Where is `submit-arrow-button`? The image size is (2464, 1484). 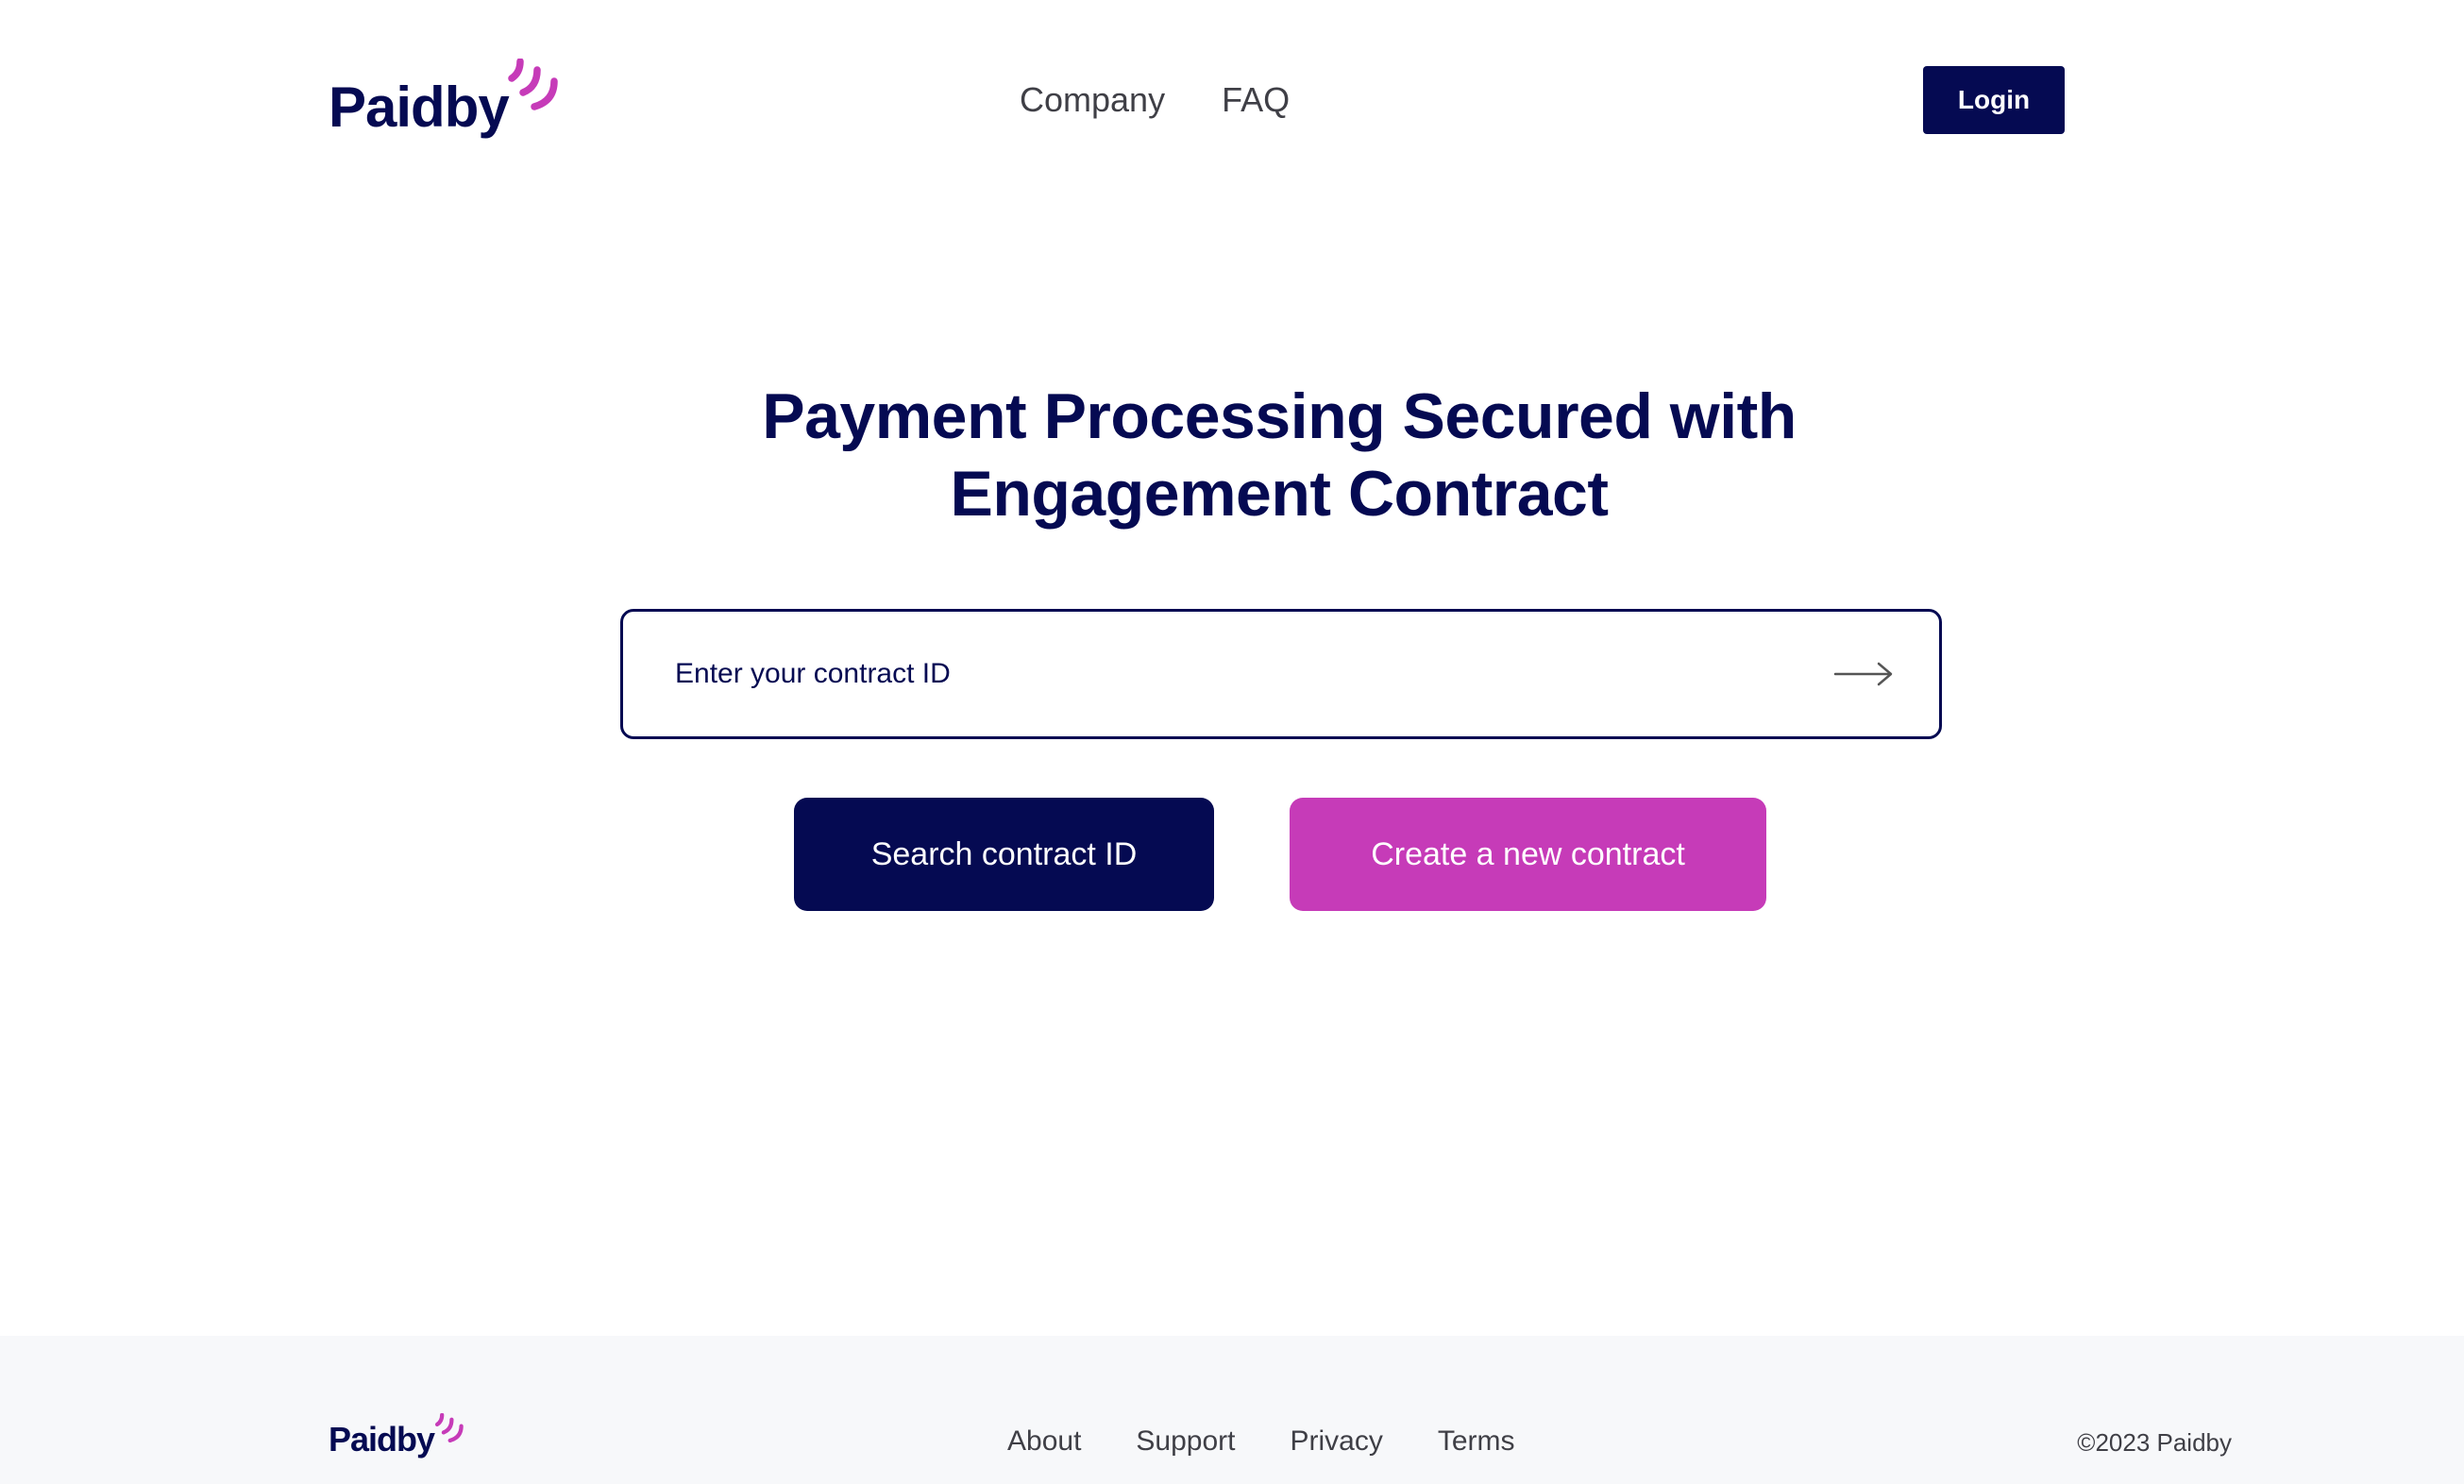 submit-arrow-button is located at coordinates (1864, 674).